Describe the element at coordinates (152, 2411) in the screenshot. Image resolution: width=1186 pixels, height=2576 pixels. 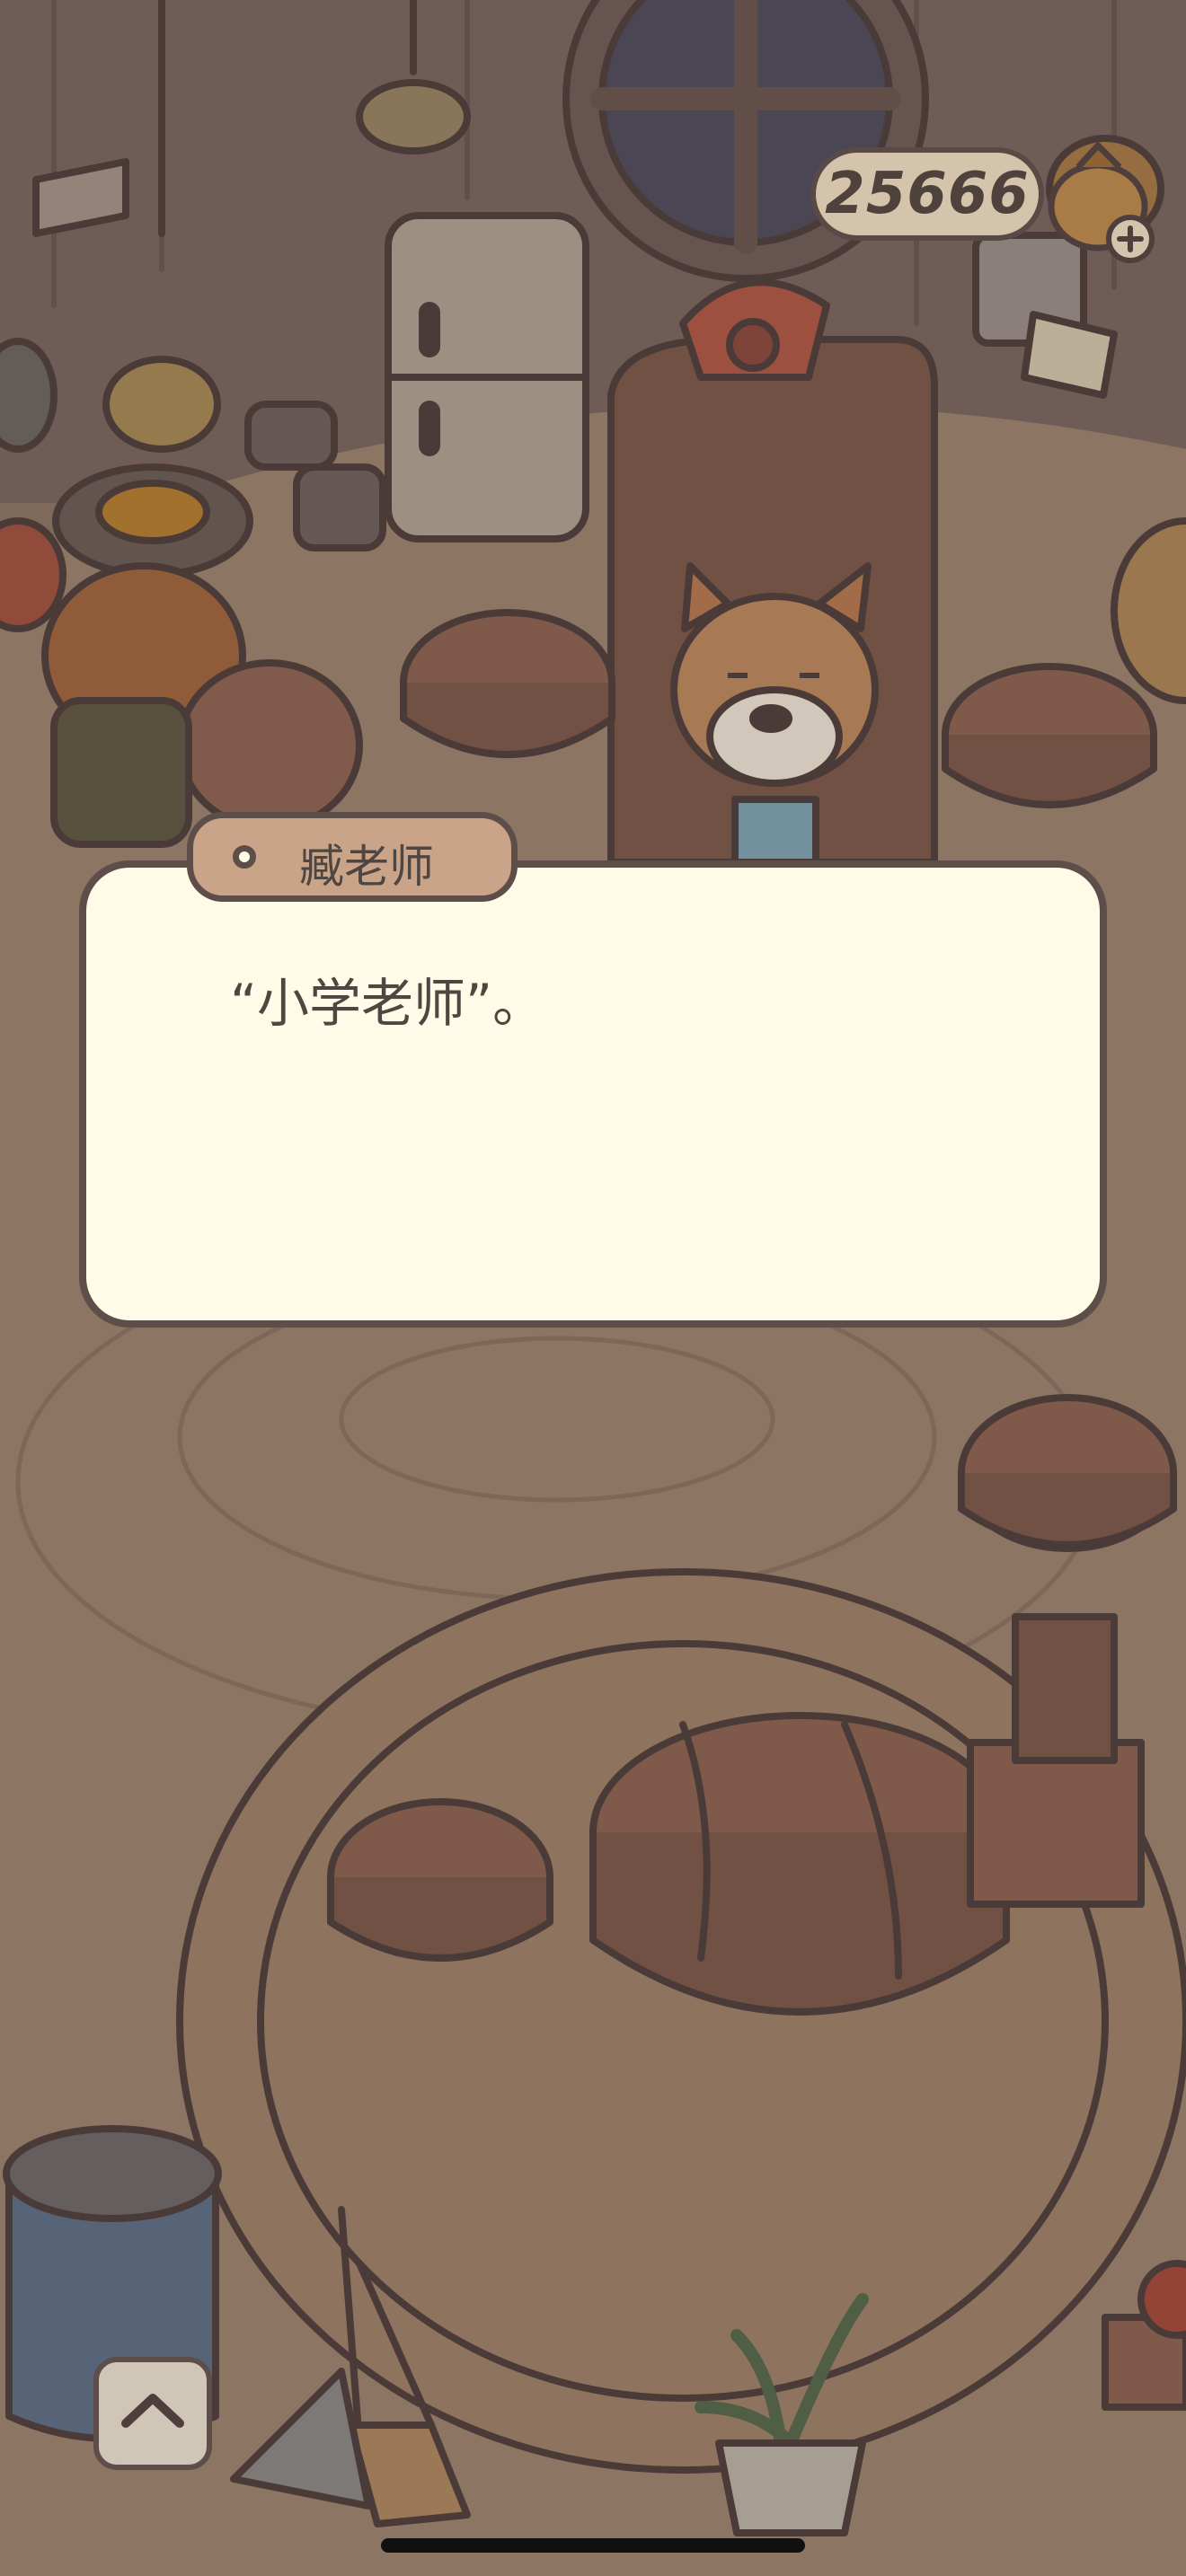
I see `chevron-up-icon` at that location.